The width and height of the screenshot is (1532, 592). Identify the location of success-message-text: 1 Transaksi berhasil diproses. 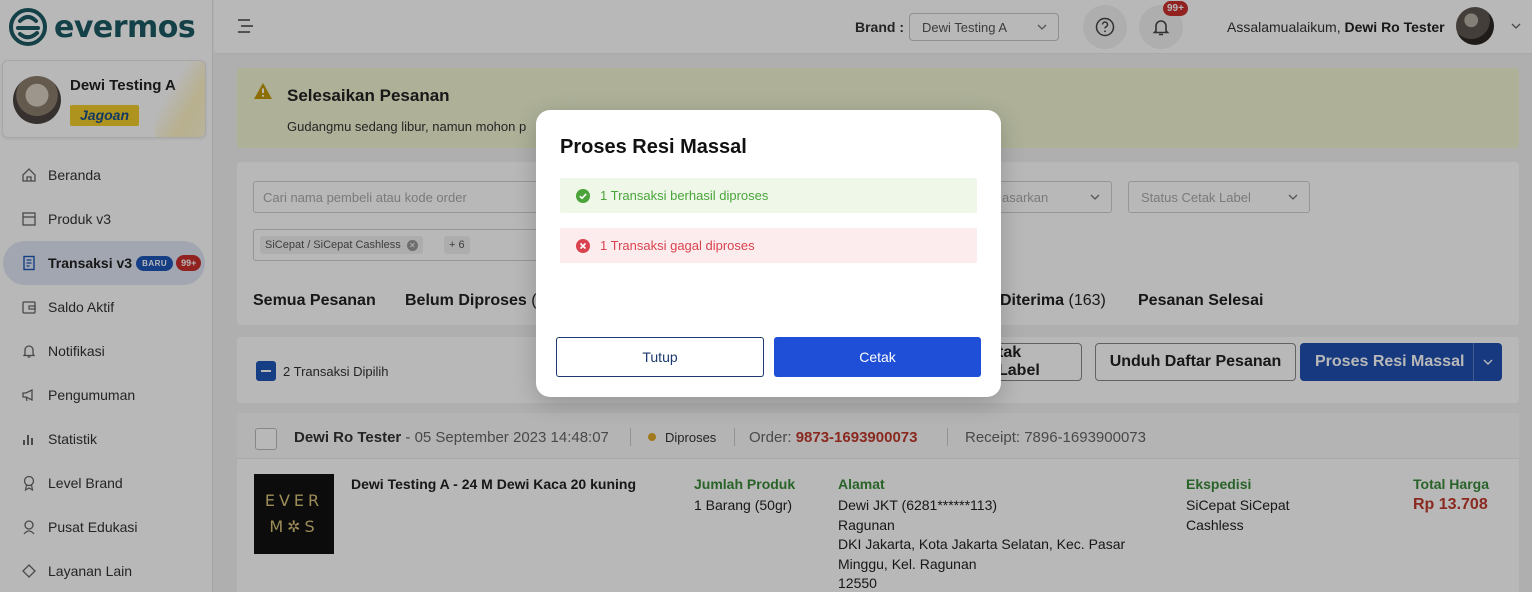
(684, 195).